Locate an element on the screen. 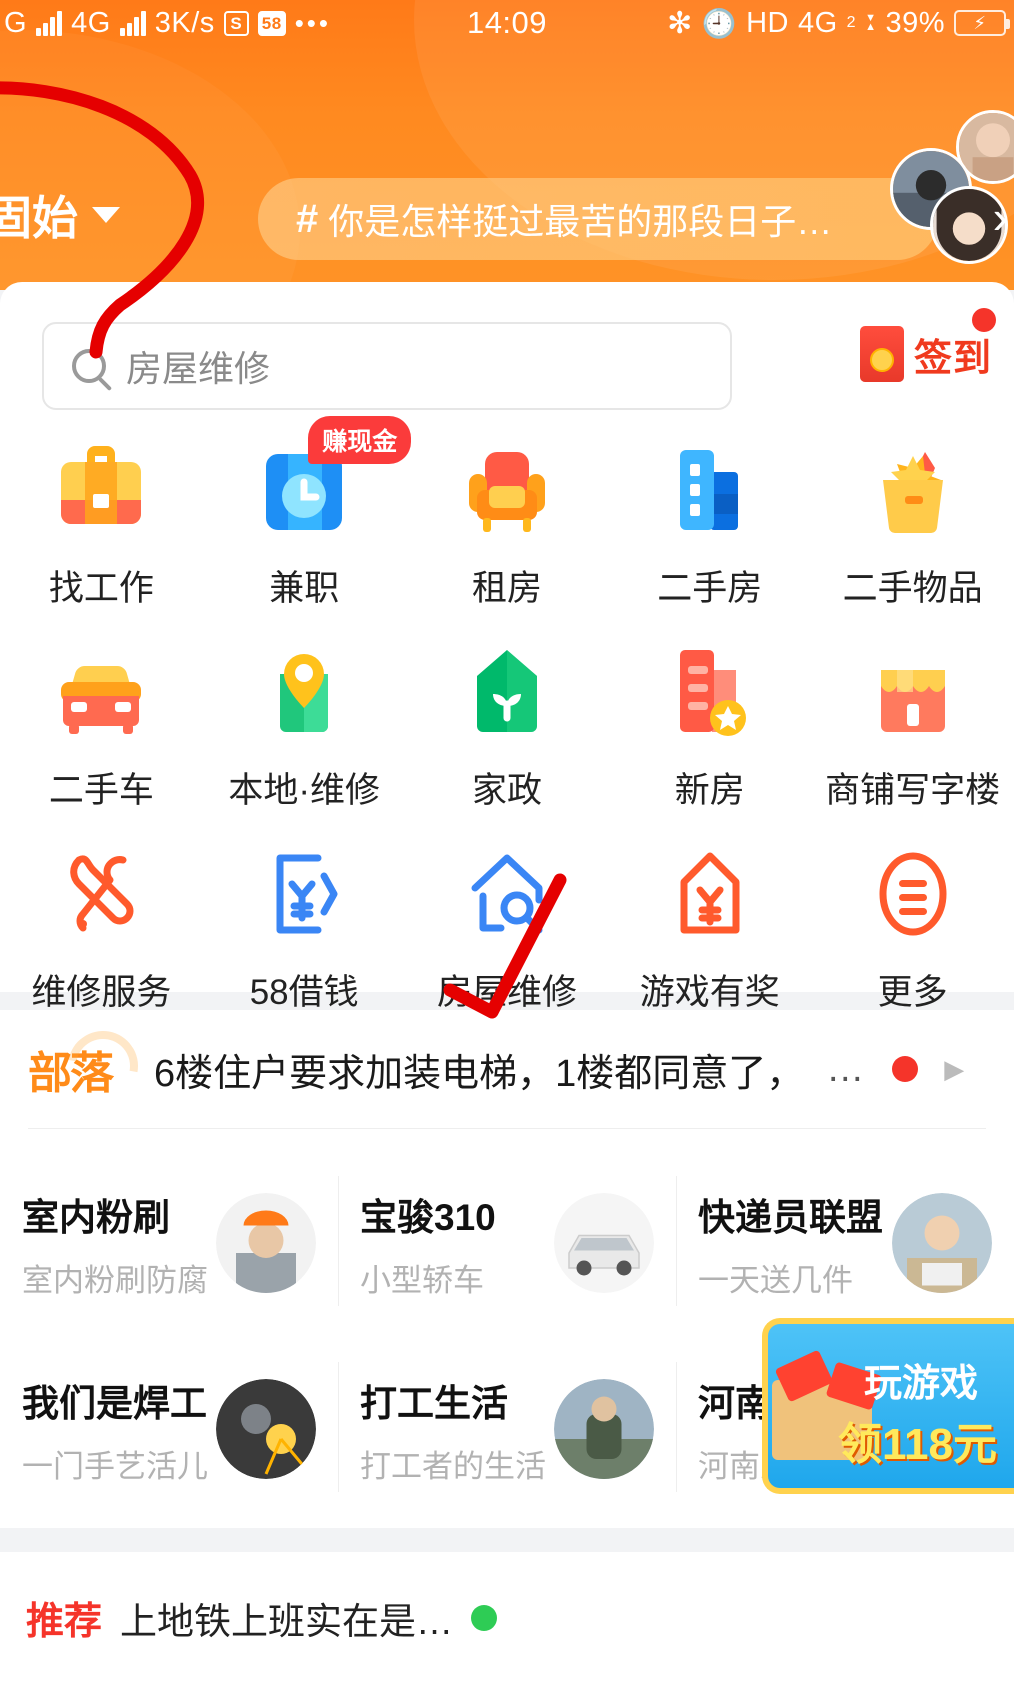 The height and width of the screenshot is (1707, 1014). bluetooth-icon: ✻ is located at coordinates (680, 23).